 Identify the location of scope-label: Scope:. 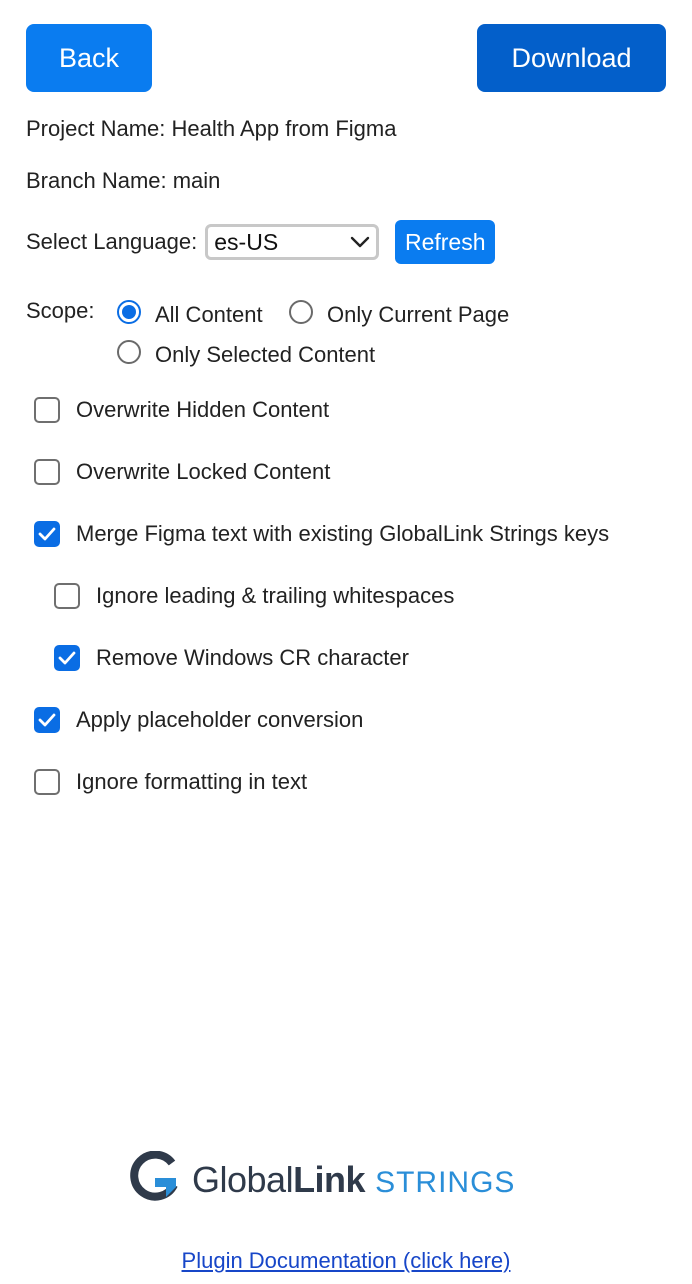
(60, 310).